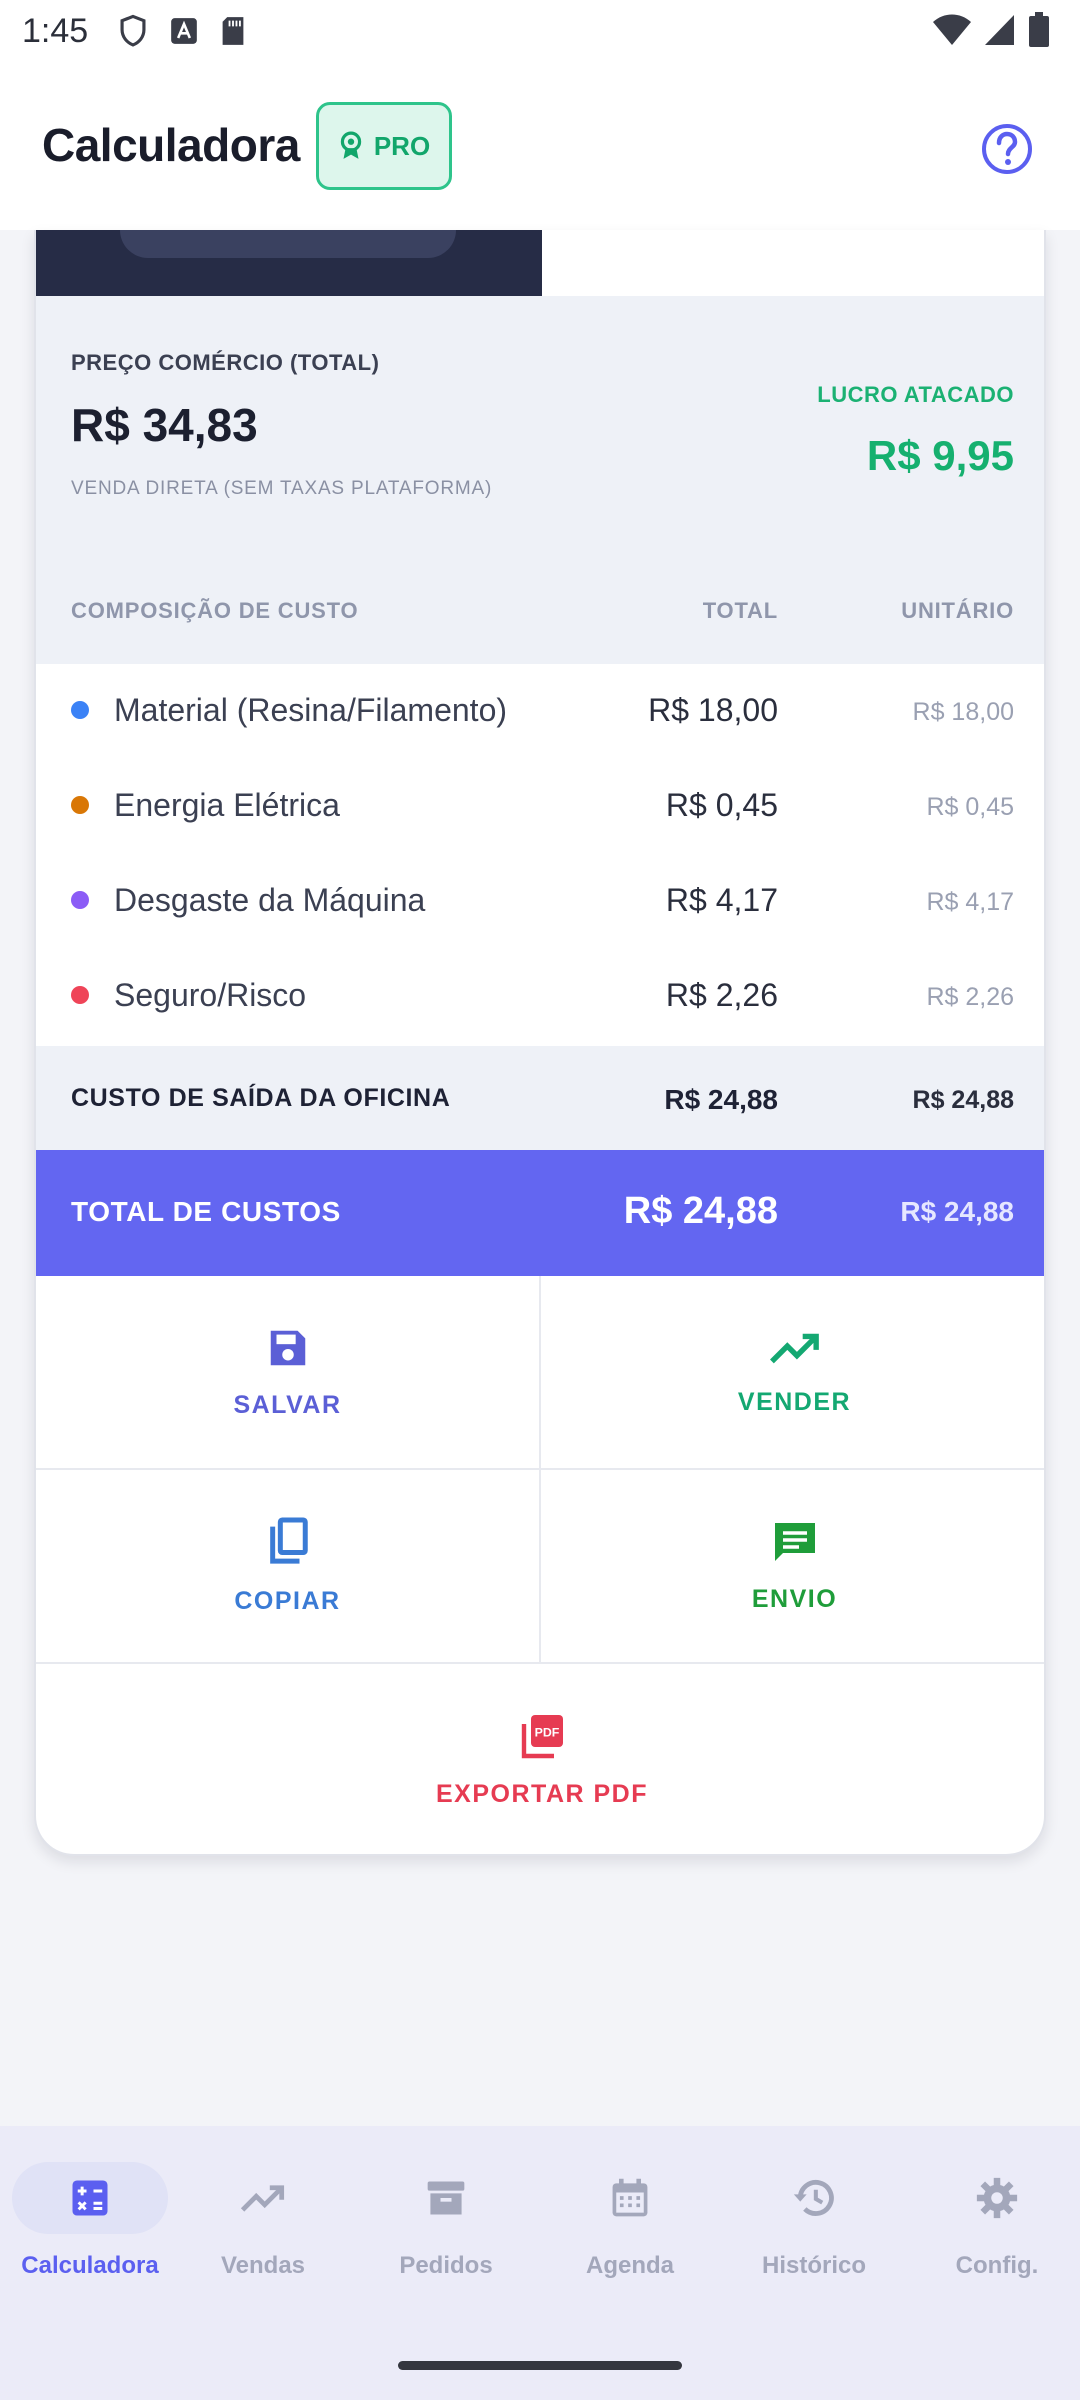  What do you see at coordinates (542, 1793) in the screenshot?
I see `export-pdf-label: EXPORTAR PDF` at bounding box center [542, 1793].